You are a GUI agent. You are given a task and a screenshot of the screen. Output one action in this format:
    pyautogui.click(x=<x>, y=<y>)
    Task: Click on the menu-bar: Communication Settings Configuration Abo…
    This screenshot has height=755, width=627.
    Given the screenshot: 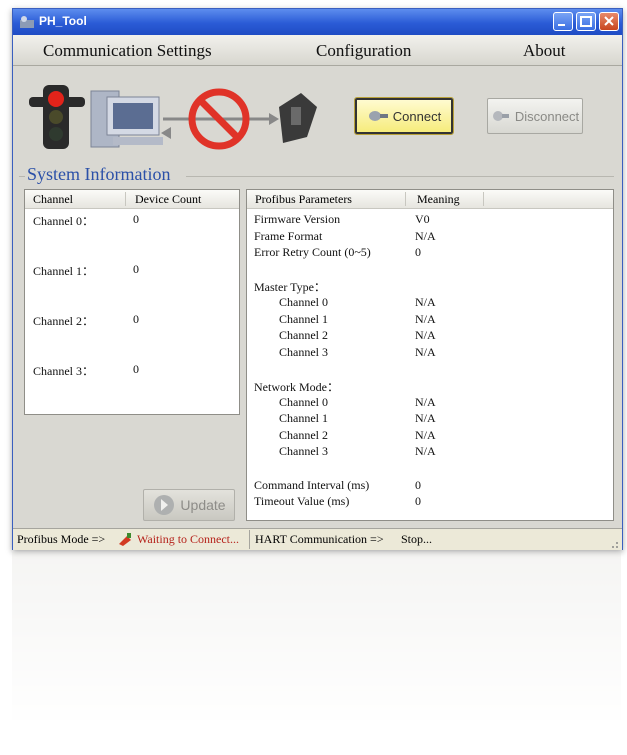 What is the action you would take?
    pyautogui.click(x=317, y=50)
    